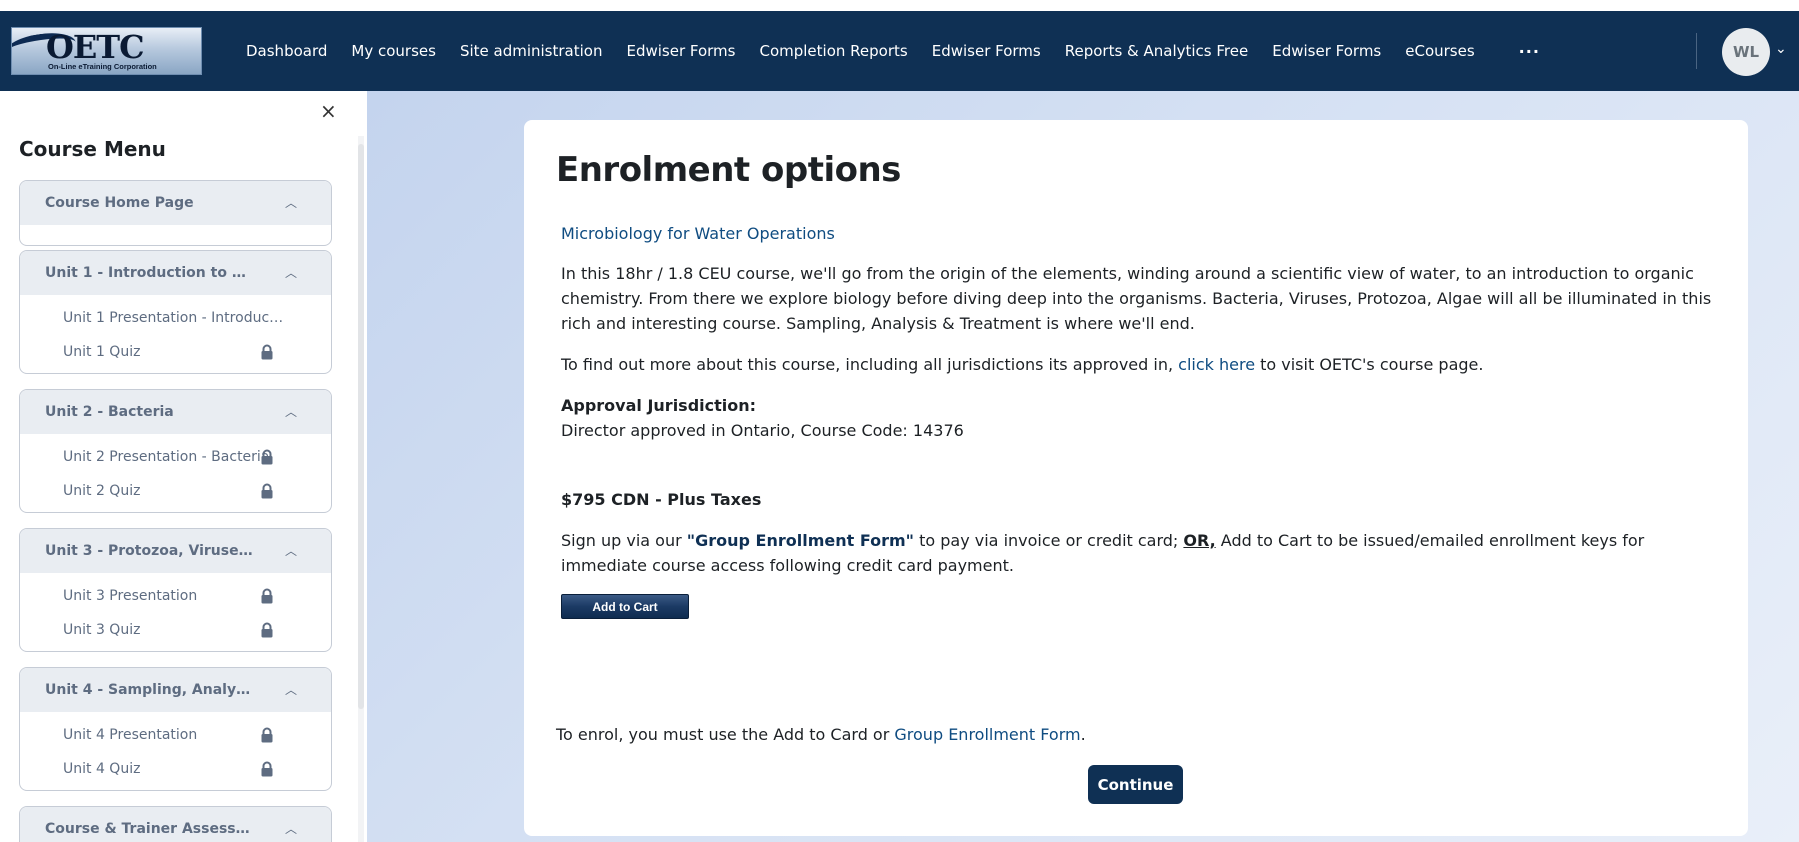 This screenshot has width=1799, height=842. I want to click on logo-text: OETC, so click(95, 47).